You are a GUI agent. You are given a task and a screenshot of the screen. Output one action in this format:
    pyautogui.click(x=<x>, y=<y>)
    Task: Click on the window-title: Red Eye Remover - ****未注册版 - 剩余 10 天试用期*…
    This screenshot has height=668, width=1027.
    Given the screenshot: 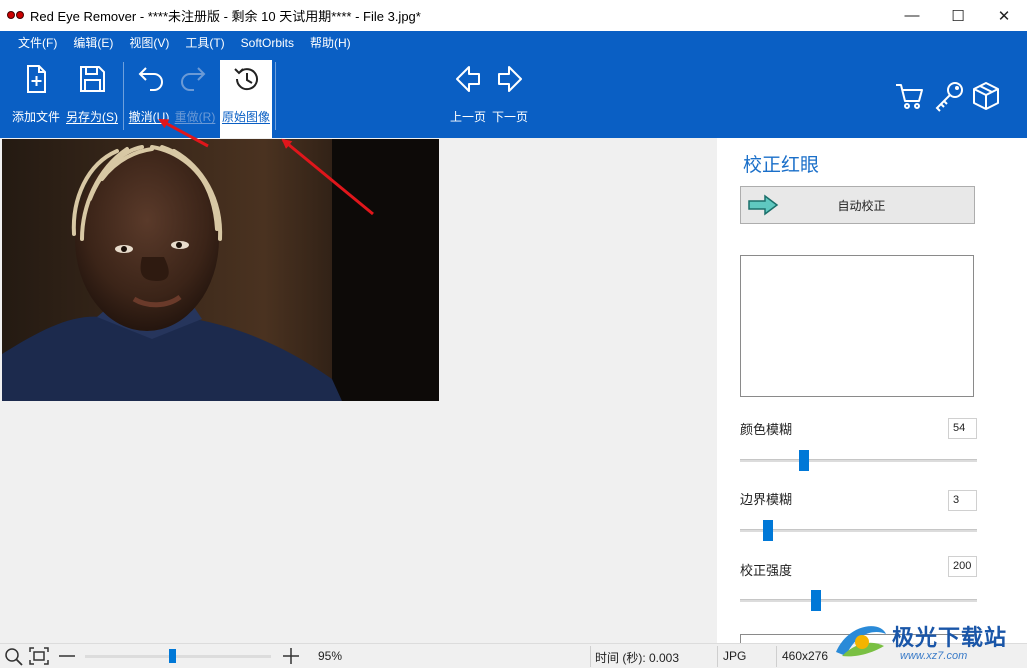 What is the action you would take?
    pyautogui.click(x=225, y=16)
    